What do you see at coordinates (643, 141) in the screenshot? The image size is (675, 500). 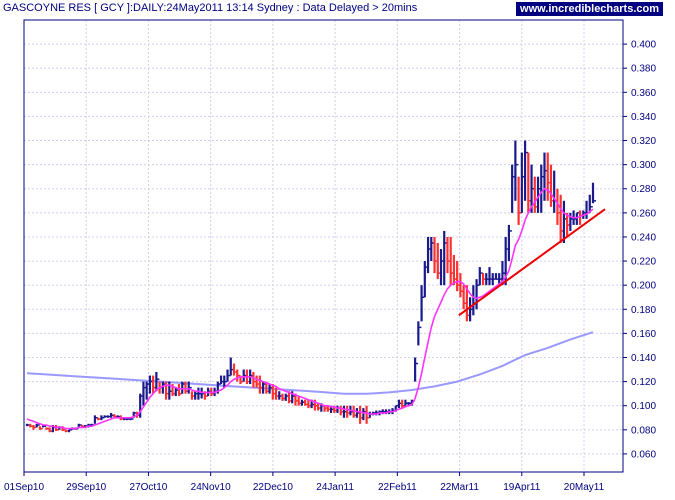 I see `y-tick-label: 0.320` at bounding box center [643, 141].